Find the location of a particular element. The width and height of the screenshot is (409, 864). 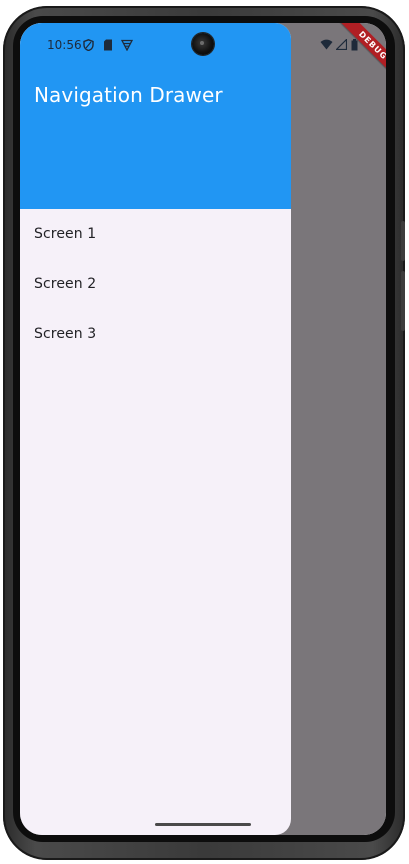

shield-icon is located at coordinates (88, 45).